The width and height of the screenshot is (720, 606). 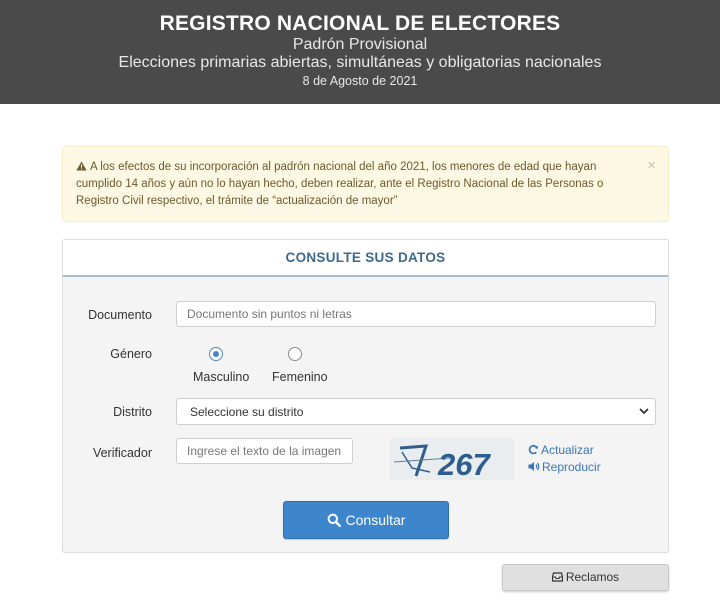 I want to click on radio-masculino, so click(x=216, y=354).